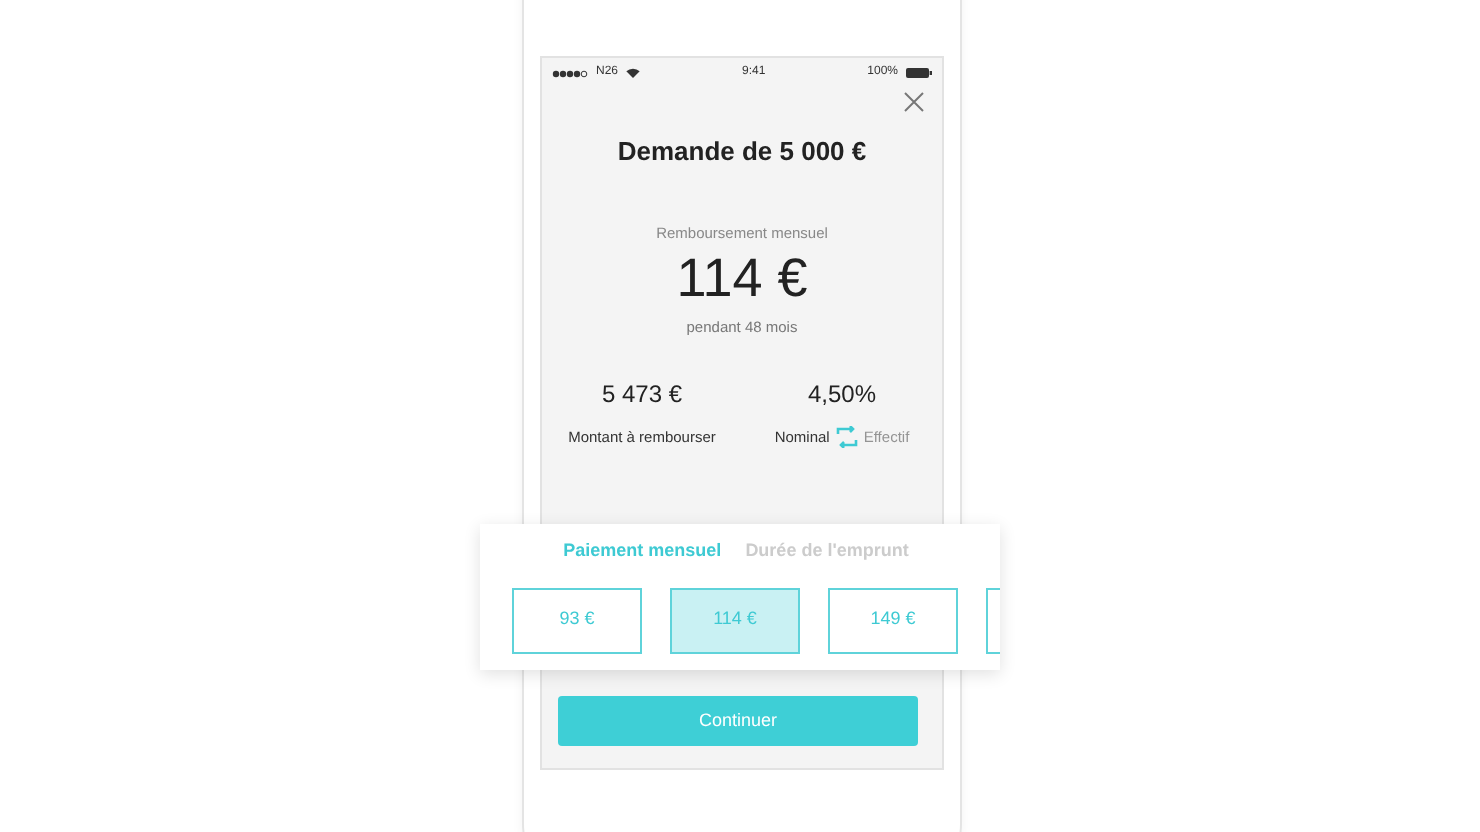  What do you see at coordinates (577, 620) in the screenshot?
I see `amount-option: 93 €` at bounding box center [577, 620].